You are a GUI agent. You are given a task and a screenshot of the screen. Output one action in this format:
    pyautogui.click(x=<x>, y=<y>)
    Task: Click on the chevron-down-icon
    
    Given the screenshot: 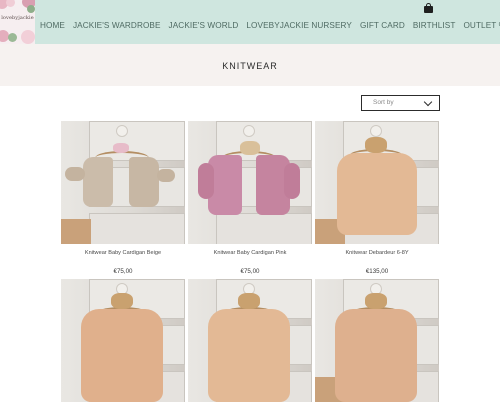 What is the action you would take?
    pyautogui.click(x=428, y=102)
    